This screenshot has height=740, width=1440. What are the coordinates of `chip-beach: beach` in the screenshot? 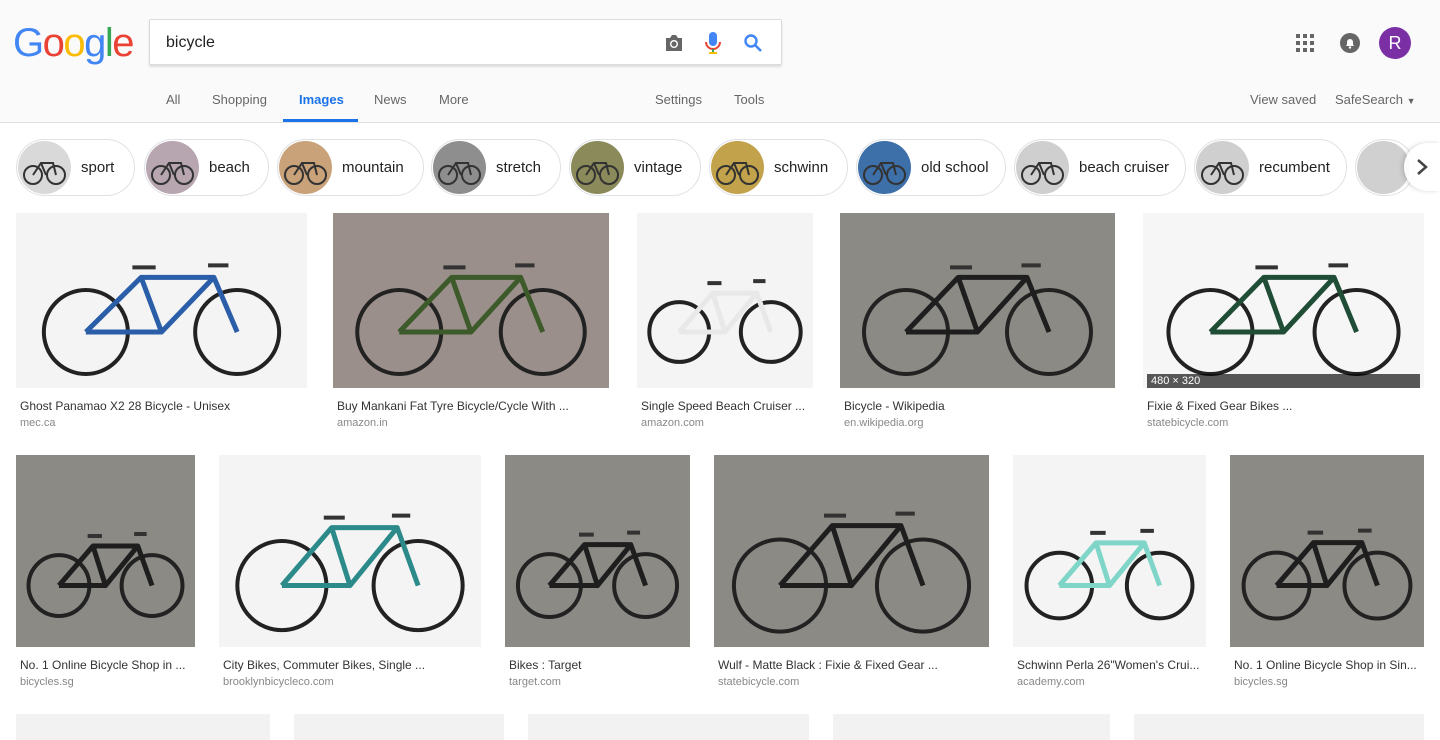 It's located at (206, 167).